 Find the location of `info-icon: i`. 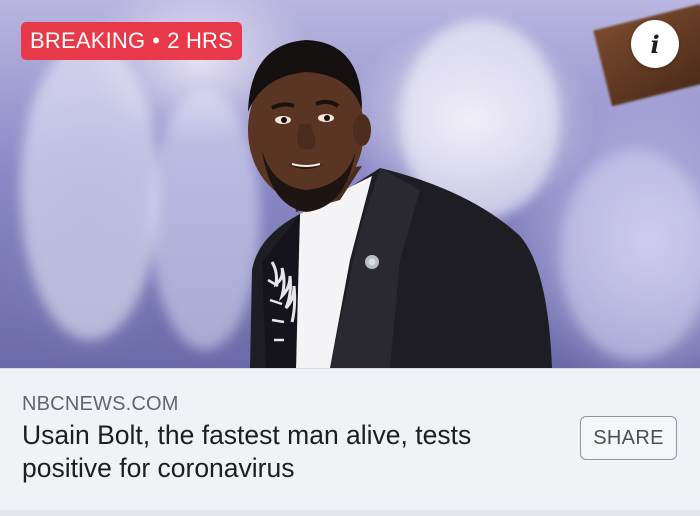

info-icon: i is located at coordinates (655, 44).